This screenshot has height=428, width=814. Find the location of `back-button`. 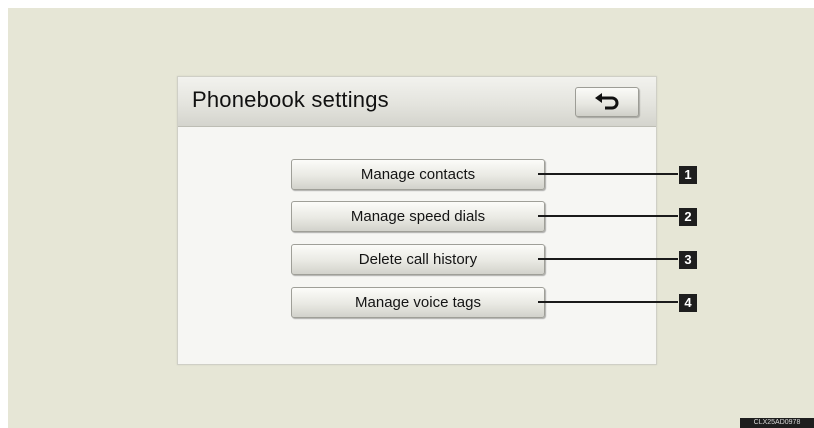

back-button is located at coordinates (607, 102).